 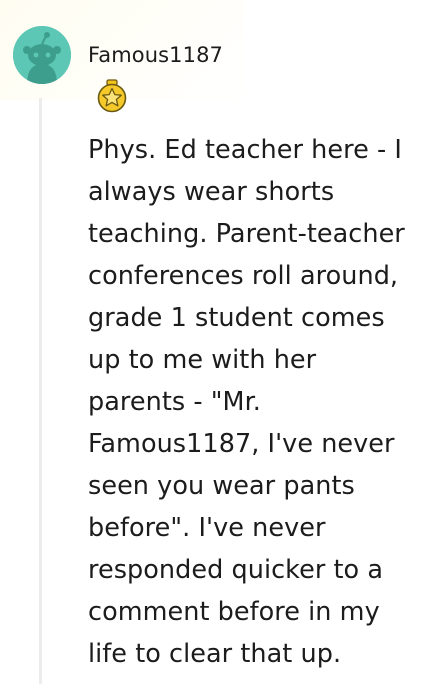 What do you see at coordinates (155, 55) in the screenshot?
I see `comment-username: Famous1187` at bounding box center [155, 55].